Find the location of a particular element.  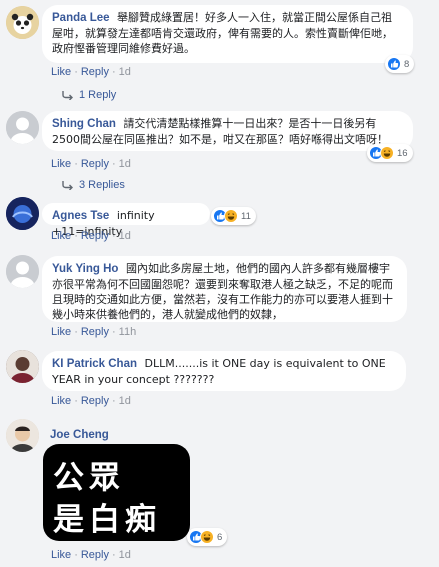

reaction-count: 8 is located at coordinates (407, 64).